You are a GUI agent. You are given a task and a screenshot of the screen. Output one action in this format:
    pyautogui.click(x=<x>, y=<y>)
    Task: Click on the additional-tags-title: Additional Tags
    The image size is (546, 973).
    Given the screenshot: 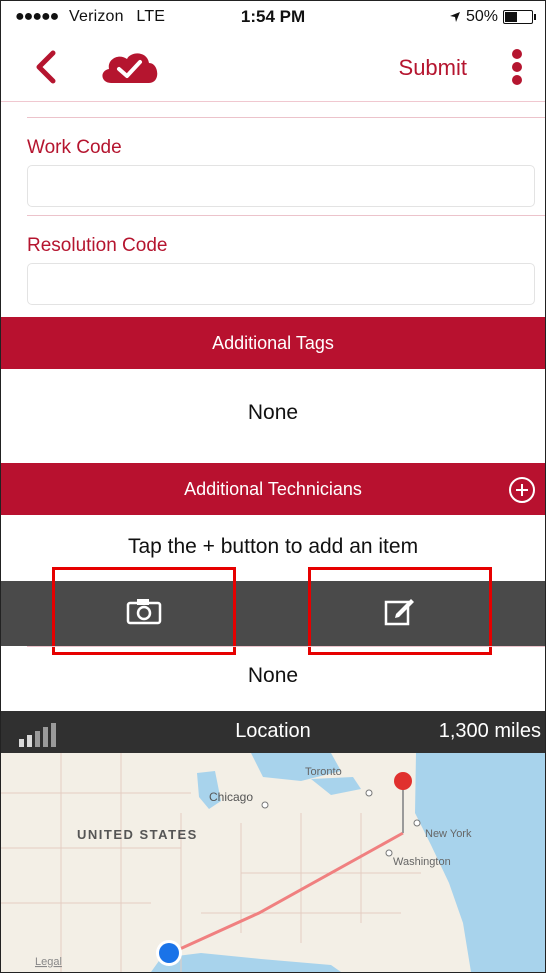 What is the action you would take?
    pyautogui.click(x=273, y=343)
    